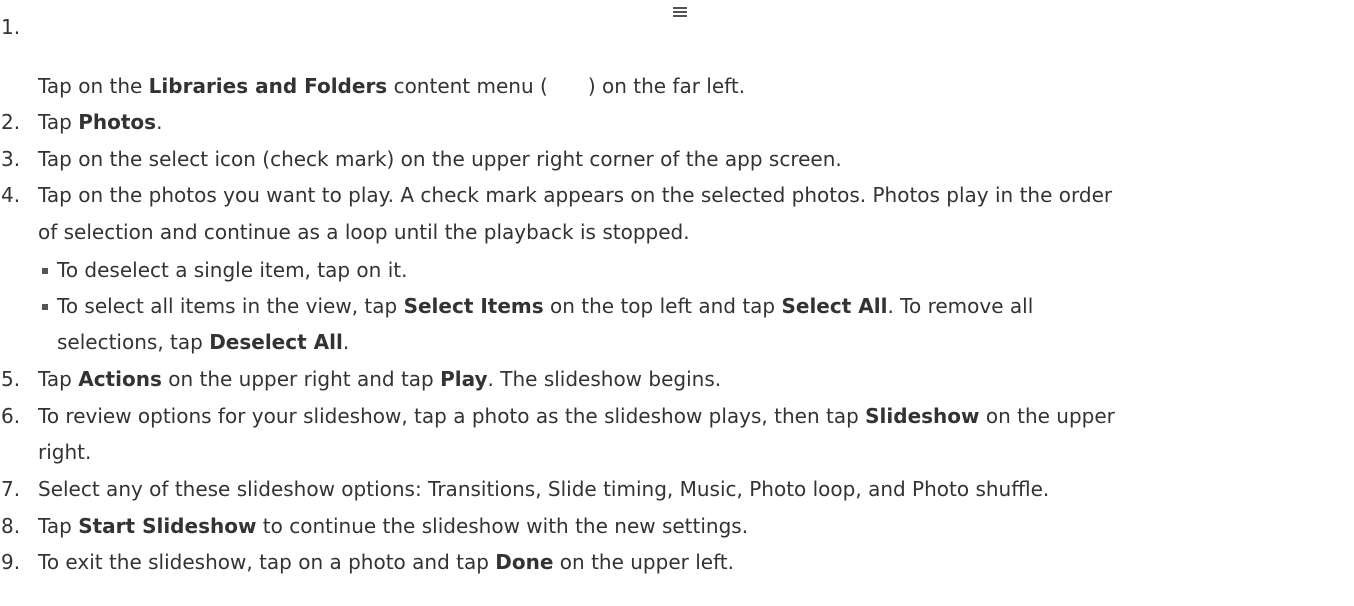 This screenshot has height=606, width=1354. What do you see at coordinates (11, 27) in the screenshot?
I see `step-number: 1.` at bounding box center [11, 27].